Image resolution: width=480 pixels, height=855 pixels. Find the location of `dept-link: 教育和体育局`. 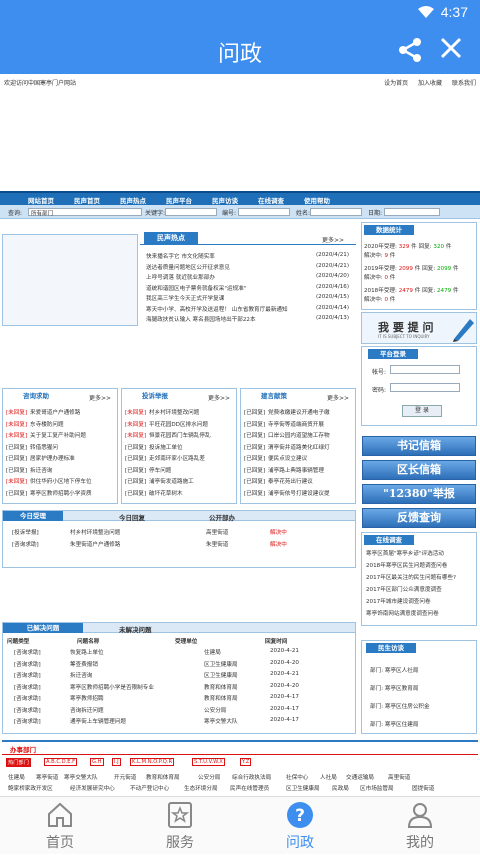

dept-link: 教育和体育局 is located at coordinates (163, 777).